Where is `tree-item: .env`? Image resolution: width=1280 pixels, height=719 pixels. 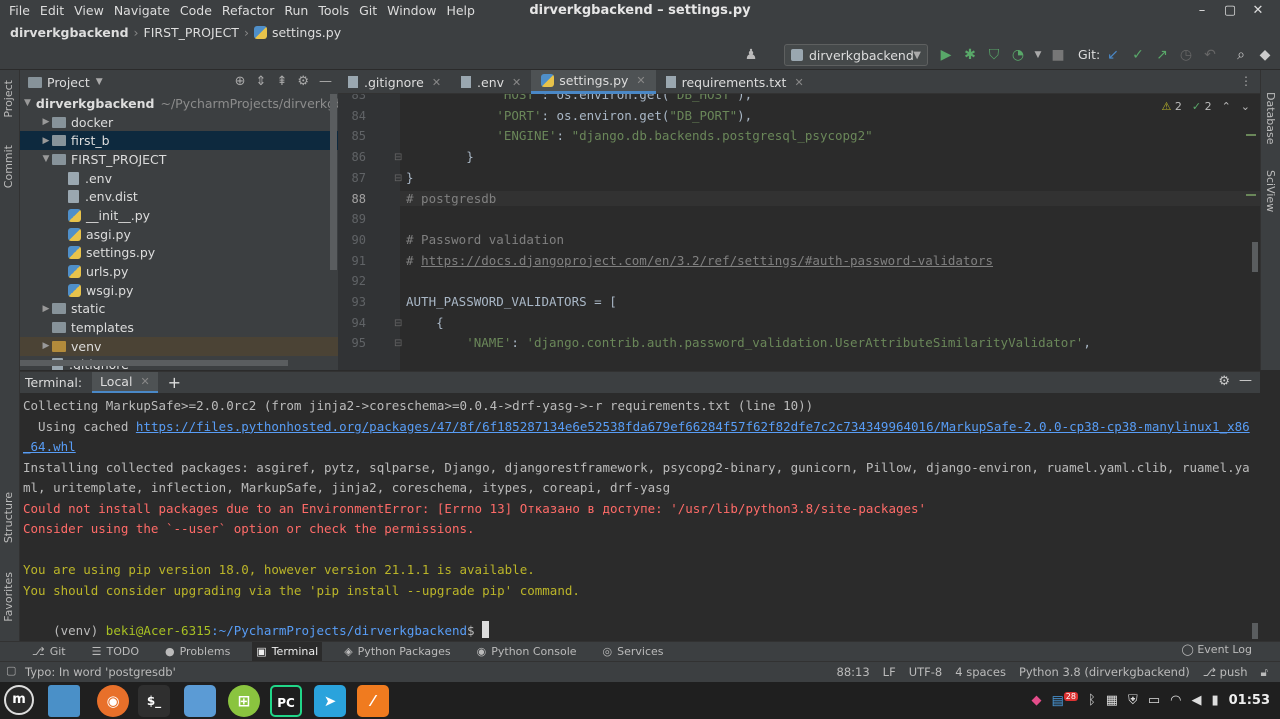
tree-item: .env is located at coordinates (179, 178).